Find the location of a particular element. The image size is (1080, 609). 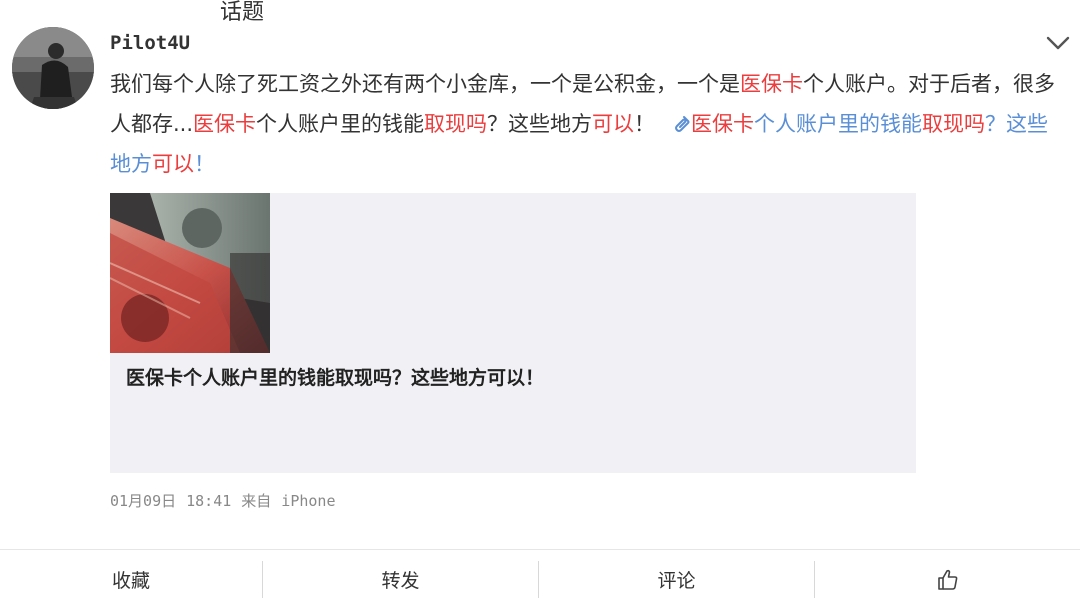

post-text-segment: ！ is located at coordinates (645, 124).